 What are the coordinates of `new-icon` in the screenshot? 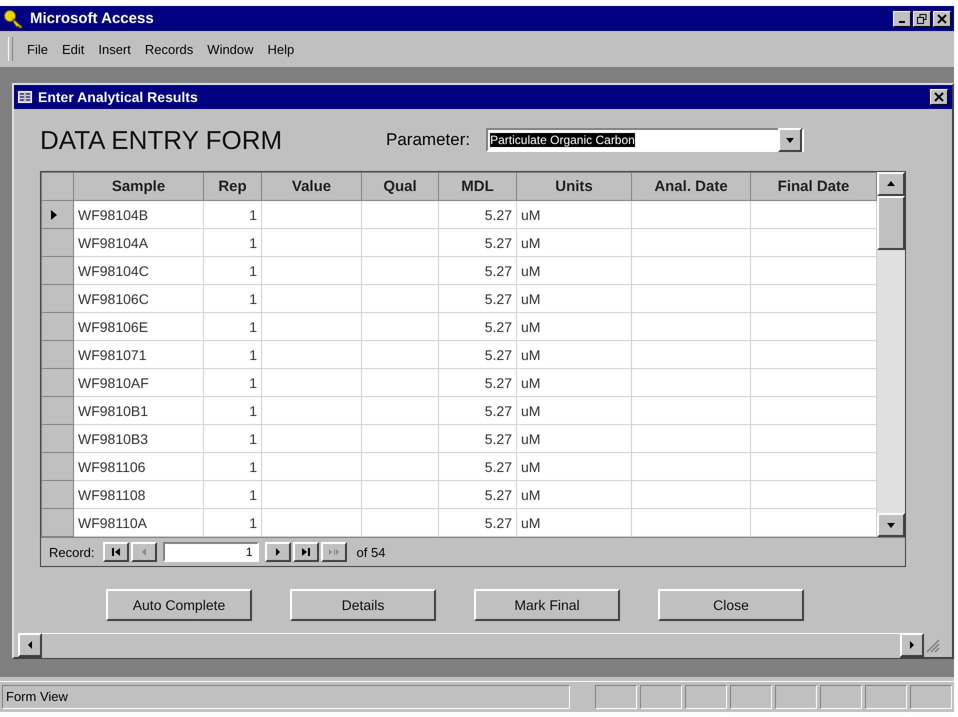 It's located at (334, 552).